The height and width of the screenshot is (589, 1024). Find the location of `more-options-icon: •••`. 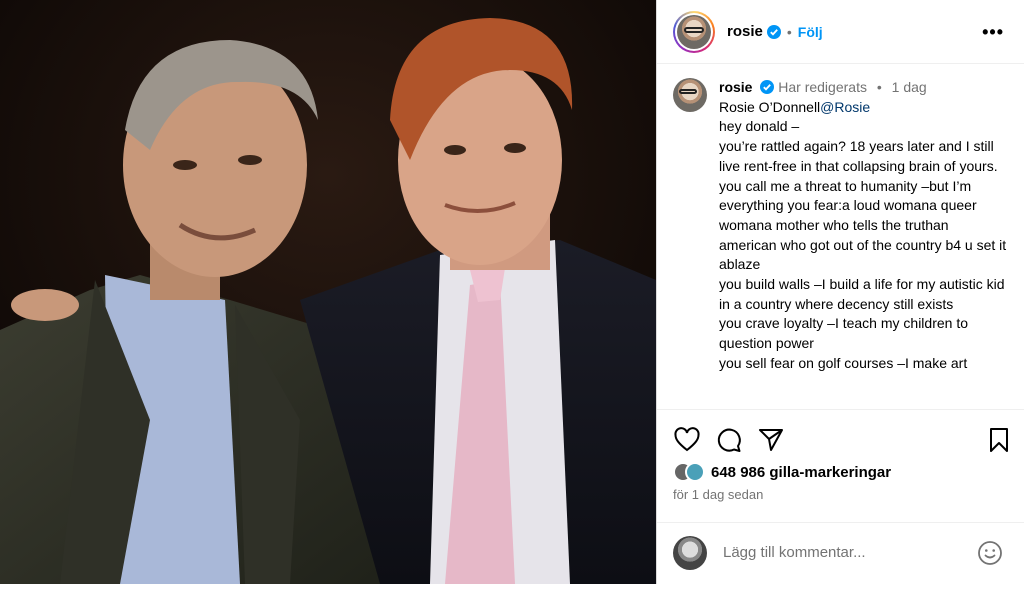

more-options-icon: ••• is located at coordinates (993, 32).